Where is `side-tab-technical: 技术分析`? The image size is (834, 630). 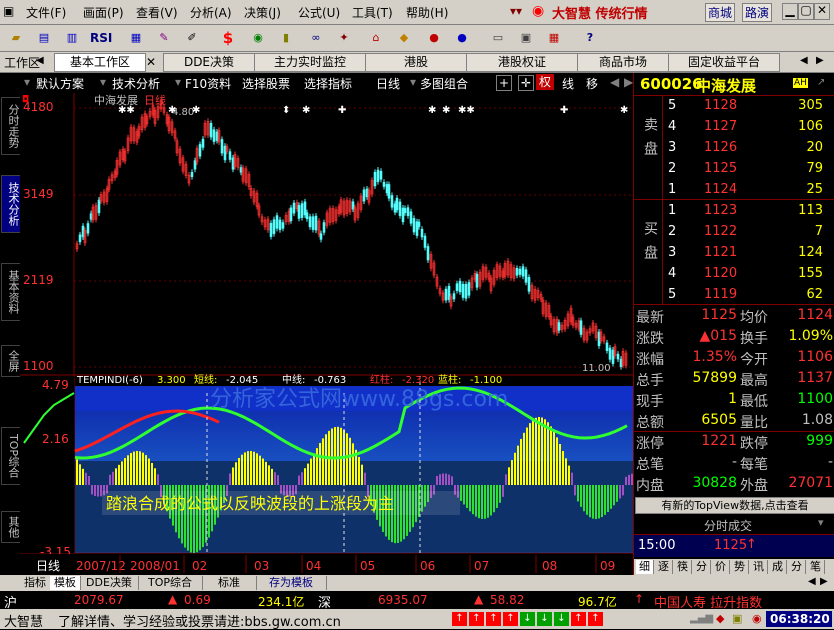
side-tab-technical: 技术分析 is located at coordinates (11, 204).